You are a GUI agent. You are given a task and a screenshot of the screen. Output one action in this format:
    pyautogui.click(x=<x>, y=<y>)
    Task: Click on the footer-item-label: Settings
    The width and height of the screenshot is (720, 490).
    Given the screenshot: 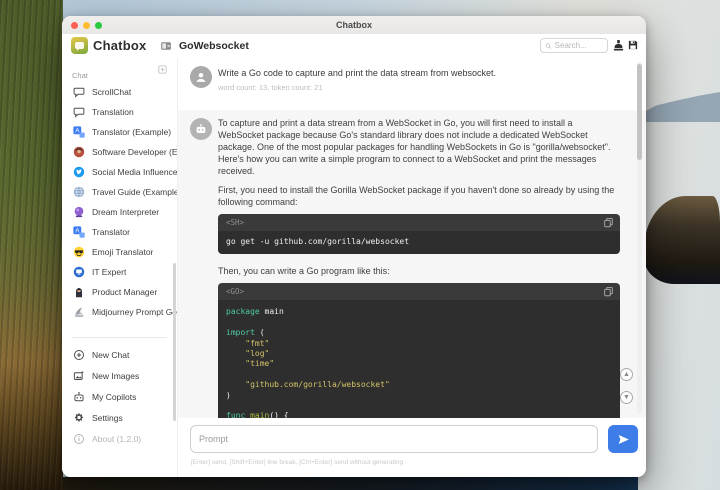 What is the action you would take?
    pyautogui.click(x=107, y=417)
    